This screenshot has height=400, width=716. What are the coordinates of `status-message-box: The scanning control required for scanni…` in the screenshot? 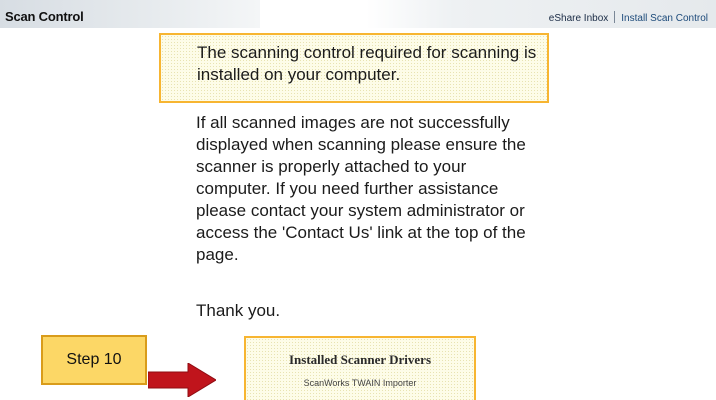 It's located at (354, 68).